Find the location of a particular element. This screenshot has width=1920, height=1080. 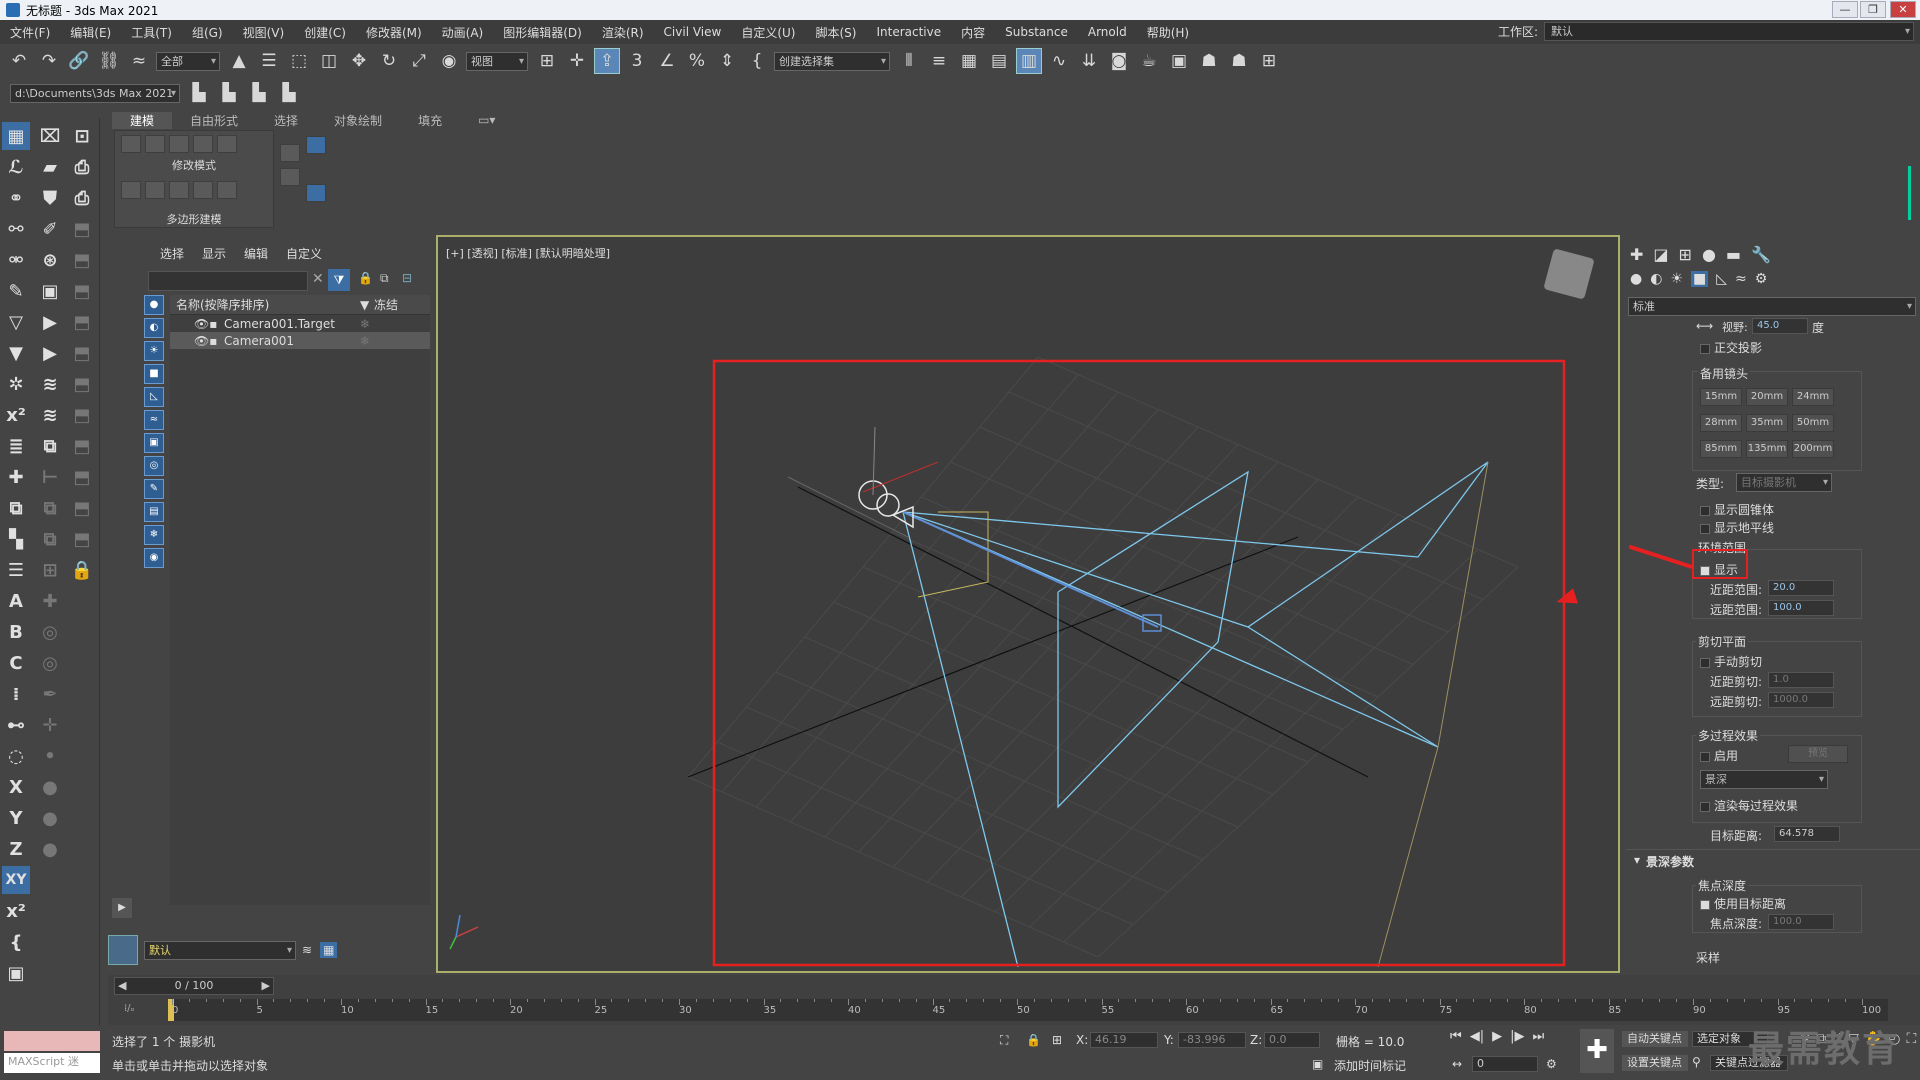

focal-depth-spinner: 100.0 is located at coordinates (1801, 922).